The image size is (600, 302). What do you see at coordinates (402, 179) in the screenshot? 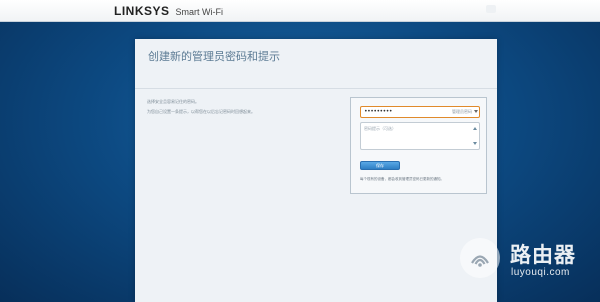
I see `update-notice: 每个现有的设备，都会收到管理员密码已更新的通知。` at bounding box center [402, 179].